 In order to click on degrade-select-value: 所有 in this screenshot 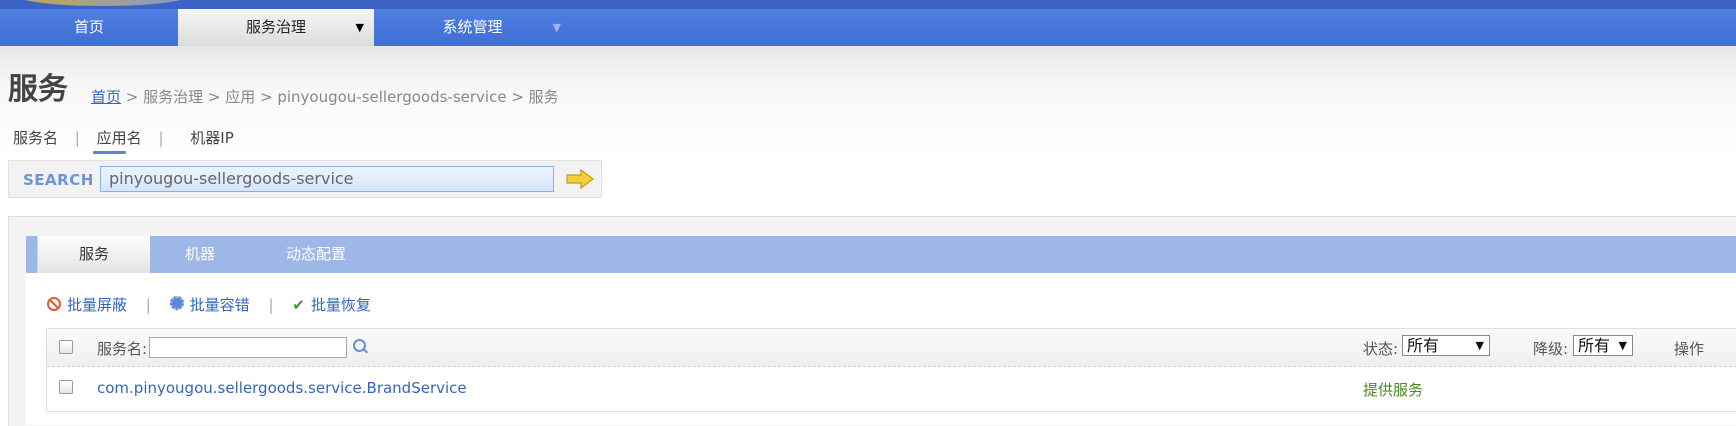, I will do `click(1594, 345)`.